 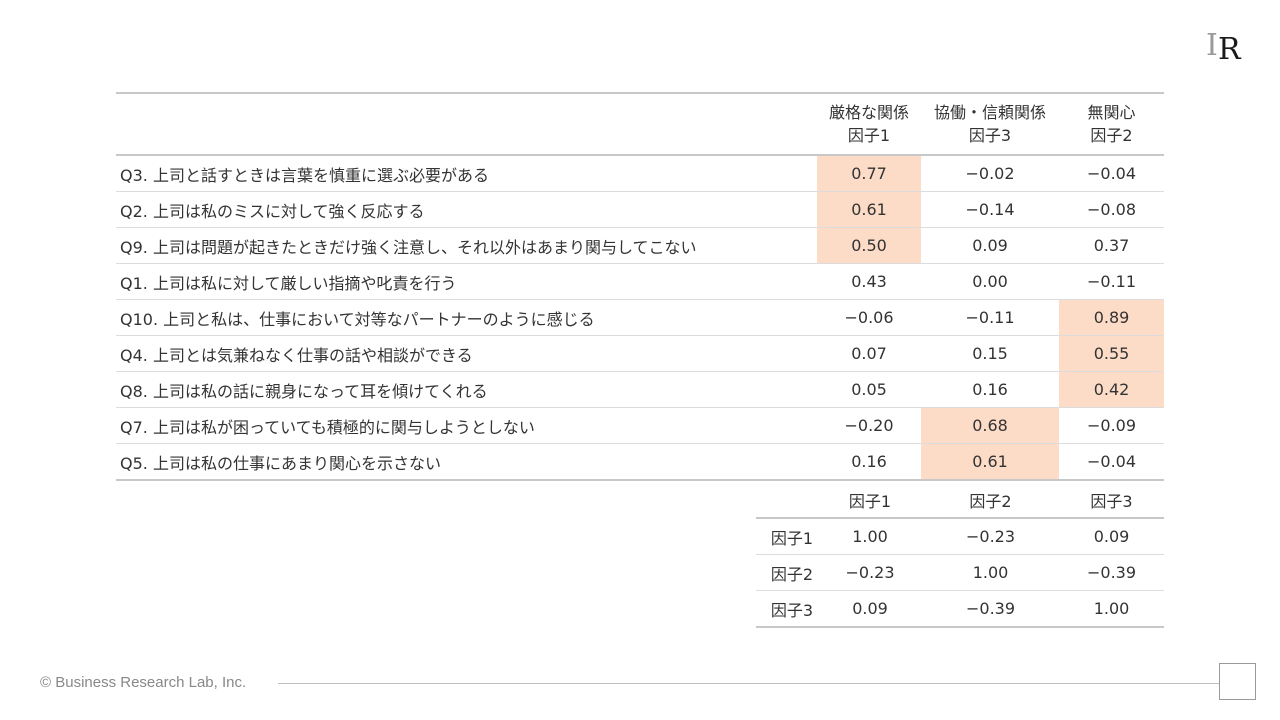 I want to click on table-row: Q5. 上司は私の仕事にあまり関心を示さない 0.16 0.61 −0.04, so click(x=640, y=462).